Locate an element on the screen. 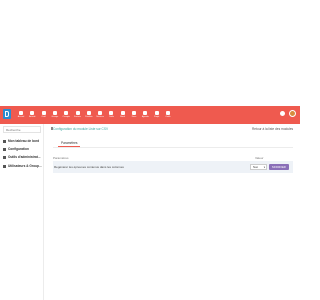 This screenshot has height=300, width=320. sidebar-item-dashboard: Mon tableau de bord is located at coordinates (23, 142).